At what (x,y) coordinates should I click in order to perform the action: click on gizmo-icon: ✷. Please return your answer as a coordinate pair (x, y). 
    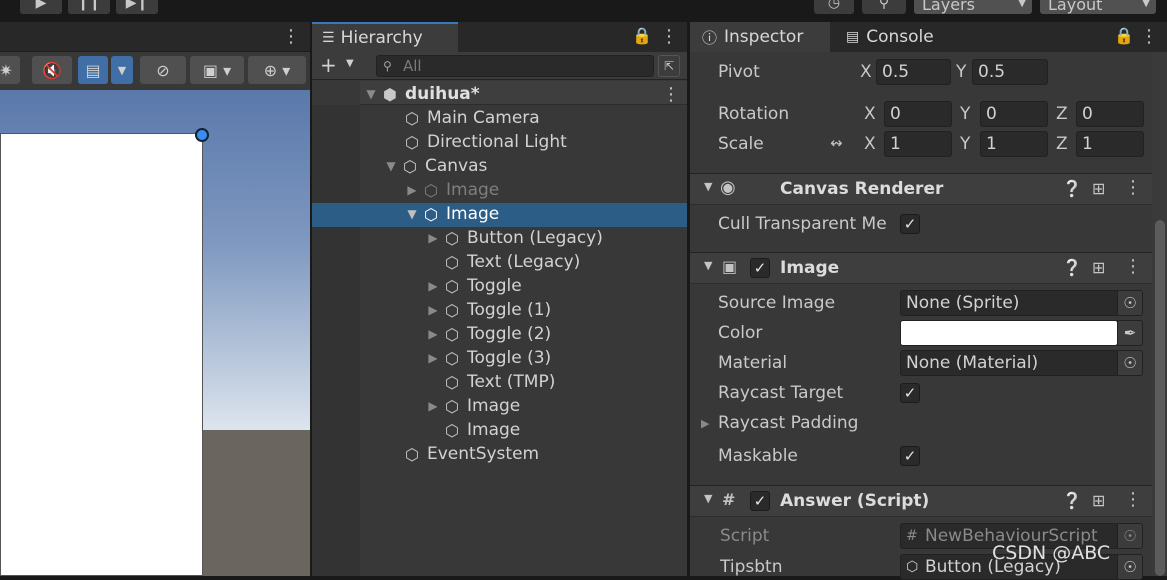
    Looking at the image, I should click on (10, 70).